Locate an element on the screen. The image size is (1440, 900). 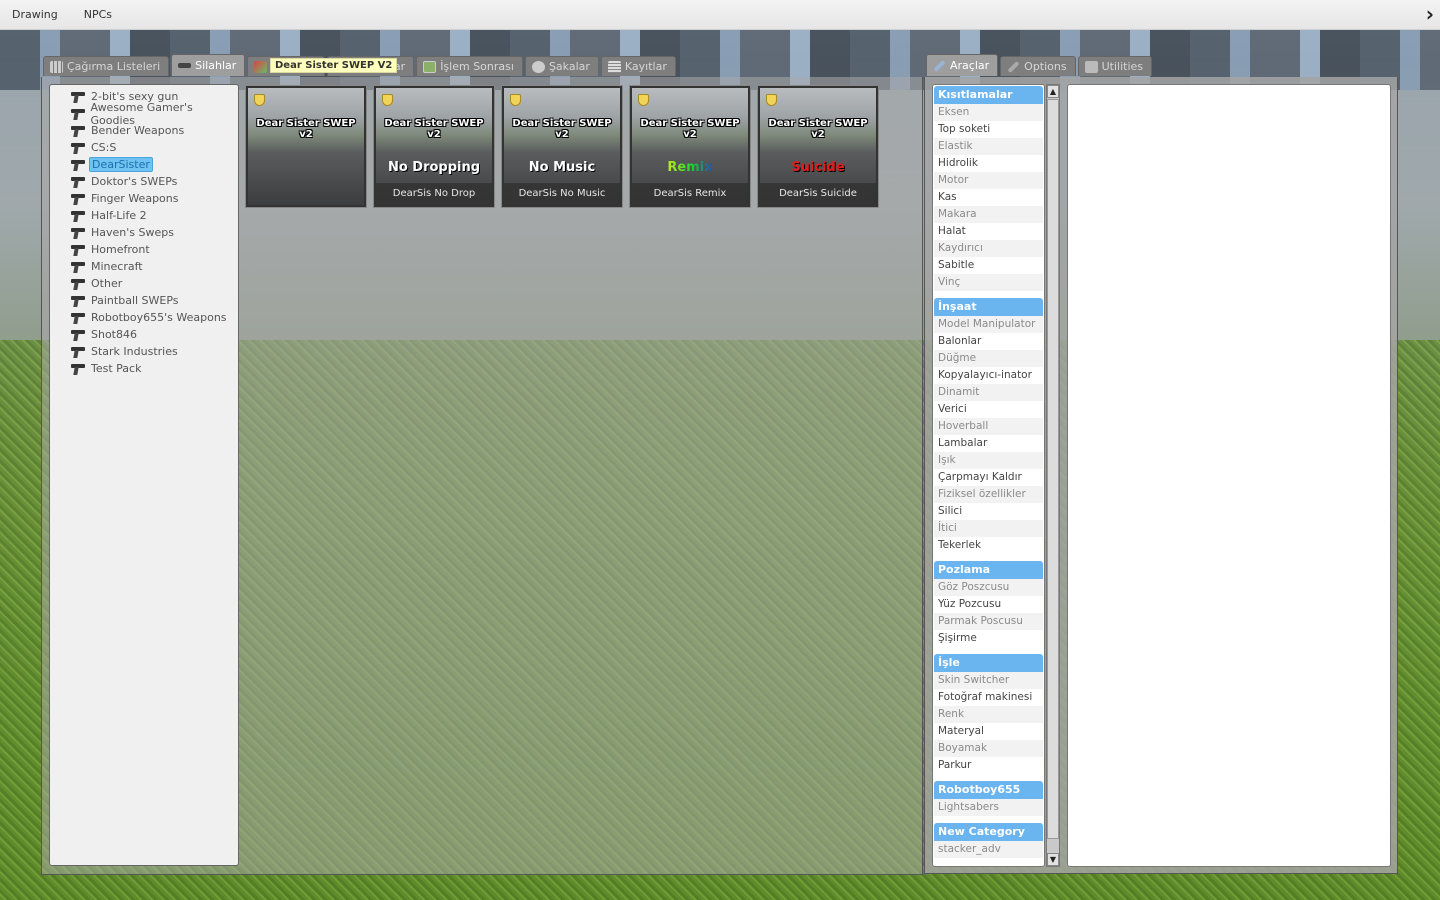
tree-item: Awesome Gamer's Goodies is located at coordinates (144, 114).